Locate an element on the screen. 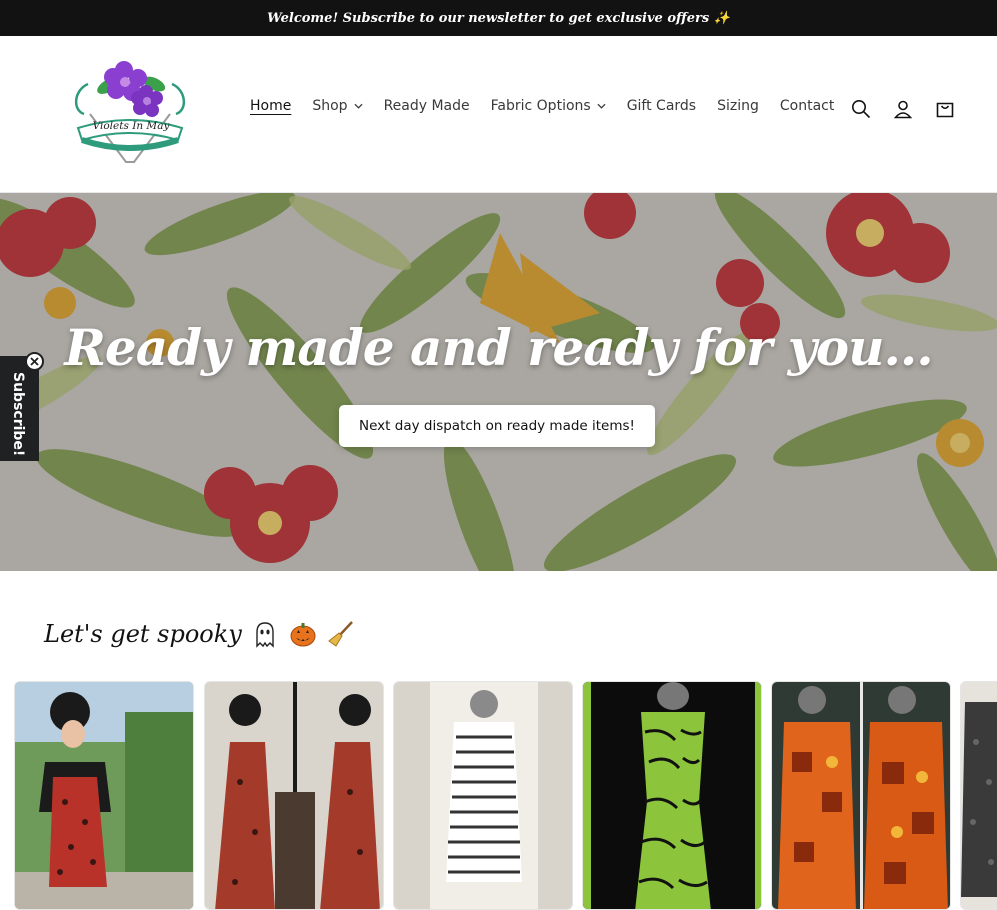 Image resolution: width=997 pixels, height=910 pixels. nav-item-fabric-options: Fabric Options is located at coordinates (548, 106).